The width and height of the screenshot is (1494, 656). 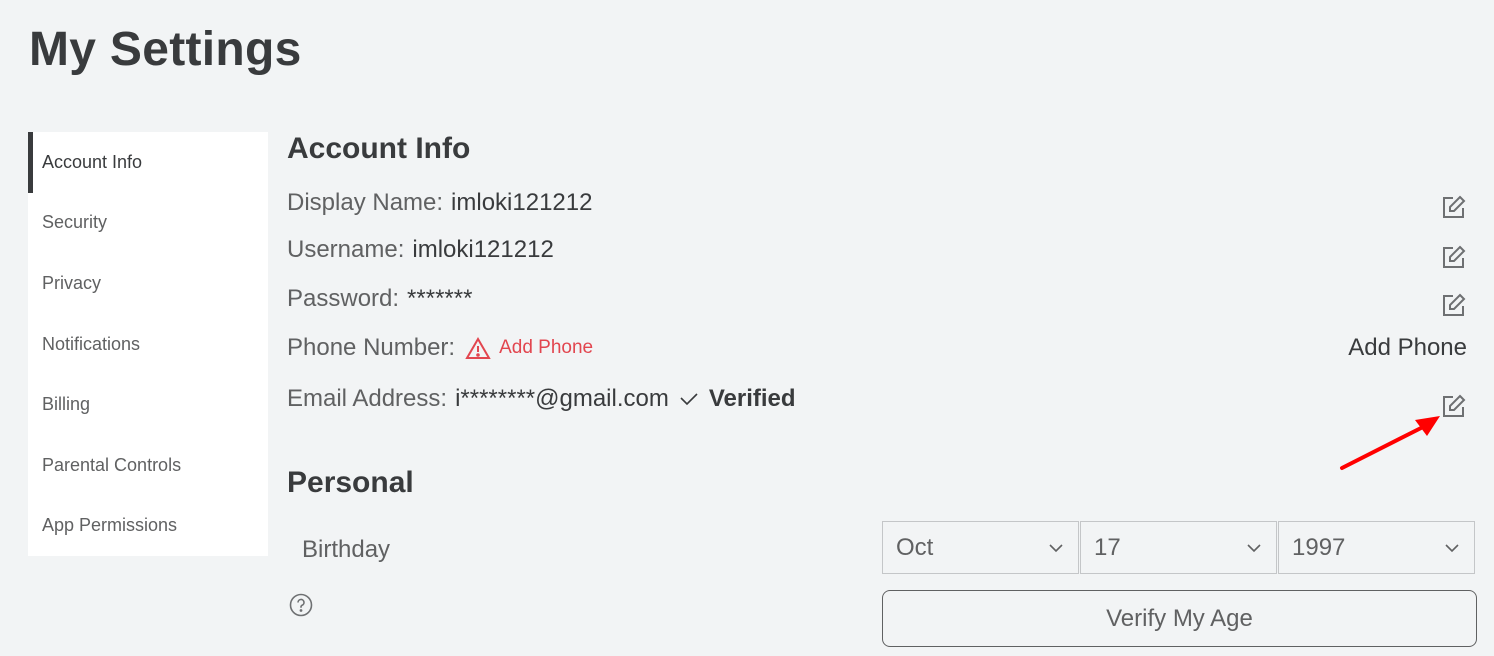 I want to click on birthday-month-select: Oct, so click(x=980, y=547).